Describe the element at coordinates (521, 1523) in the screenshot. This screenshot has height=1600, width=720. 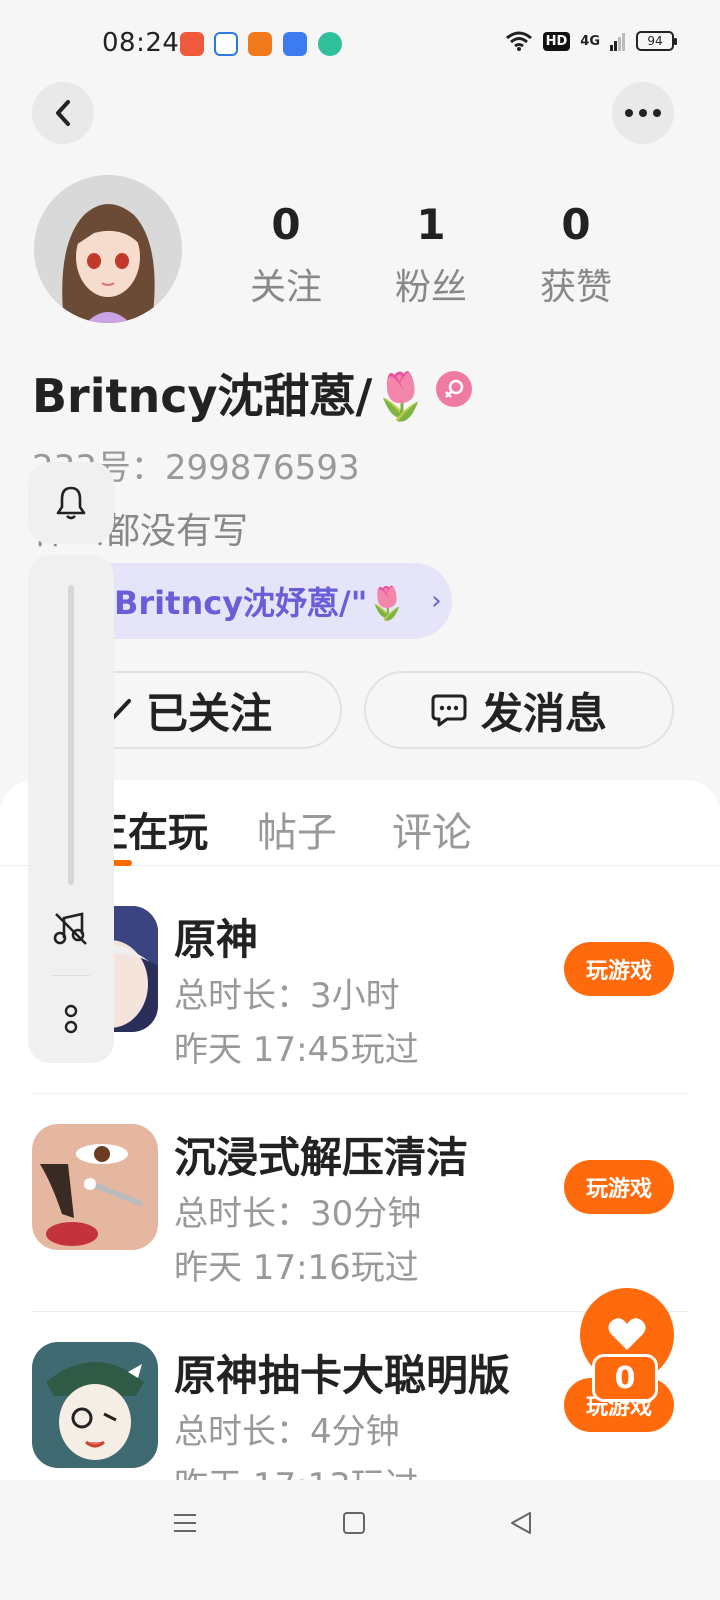
I see `back-nav-icon` at that location.